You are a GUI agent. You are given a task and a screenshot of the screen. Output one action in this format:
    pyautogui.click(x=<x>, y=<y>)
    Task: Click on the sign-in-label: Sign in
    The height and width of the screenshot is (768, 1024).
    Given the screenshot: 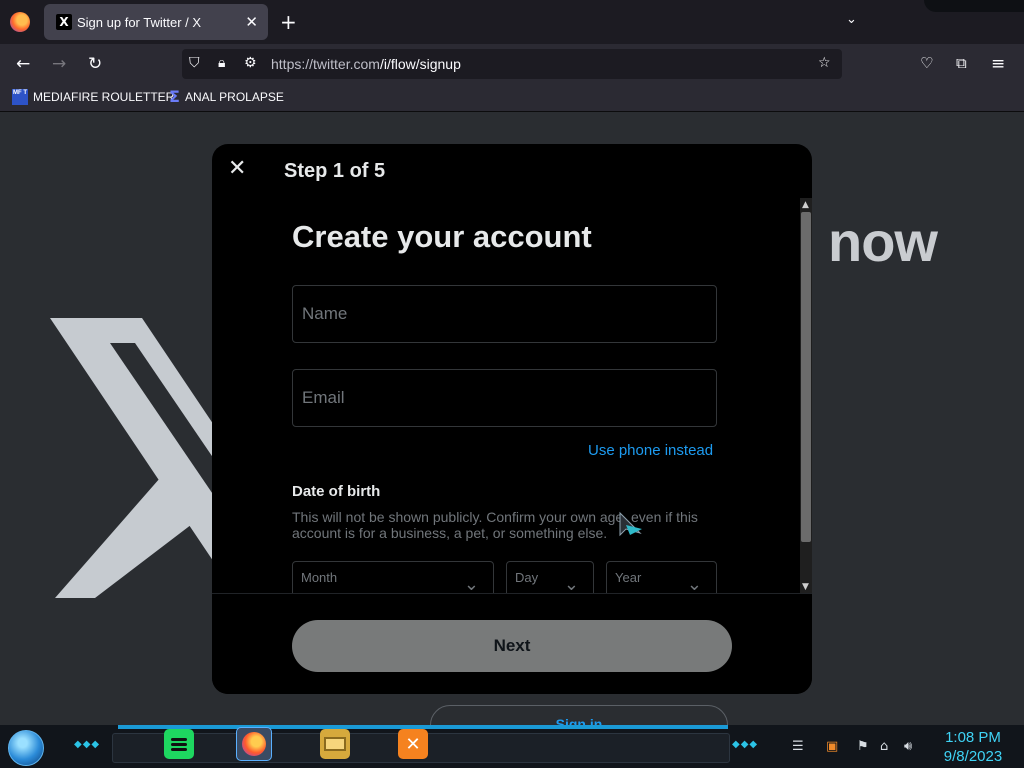 What is the action you would take?
    pyautogui.click(x=579, y=720)
    